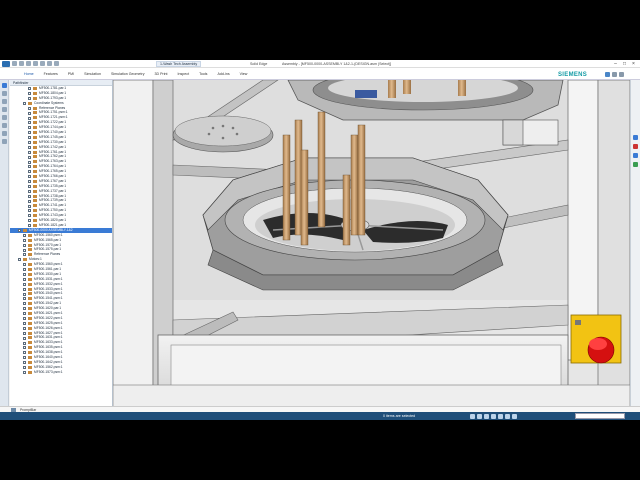 The width and height of the screenshot is (640, 480). I want to click on render-mode-icon, so click(507, 416).